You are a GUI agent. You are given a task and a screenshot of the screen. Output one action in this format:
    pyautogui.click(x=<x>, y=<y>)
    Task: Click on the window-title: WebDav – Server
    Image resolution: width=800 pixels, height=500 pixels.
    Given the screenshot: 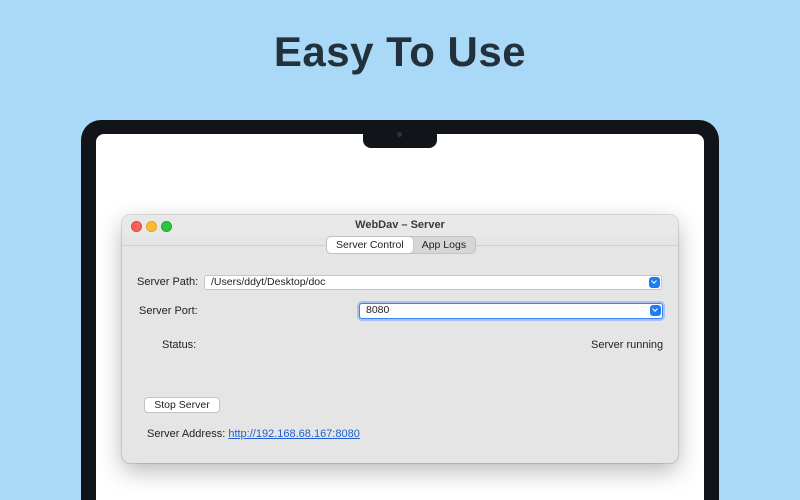 What is the action you would take?
    pyautogui.click(x=400, y=225)
    